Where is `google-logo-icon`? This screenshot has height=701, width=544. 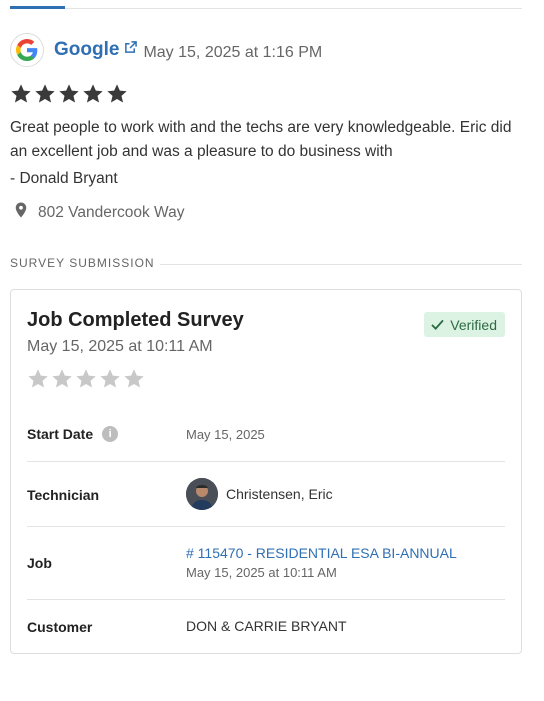
google-logo-icon is located at coordinates (27, 50).